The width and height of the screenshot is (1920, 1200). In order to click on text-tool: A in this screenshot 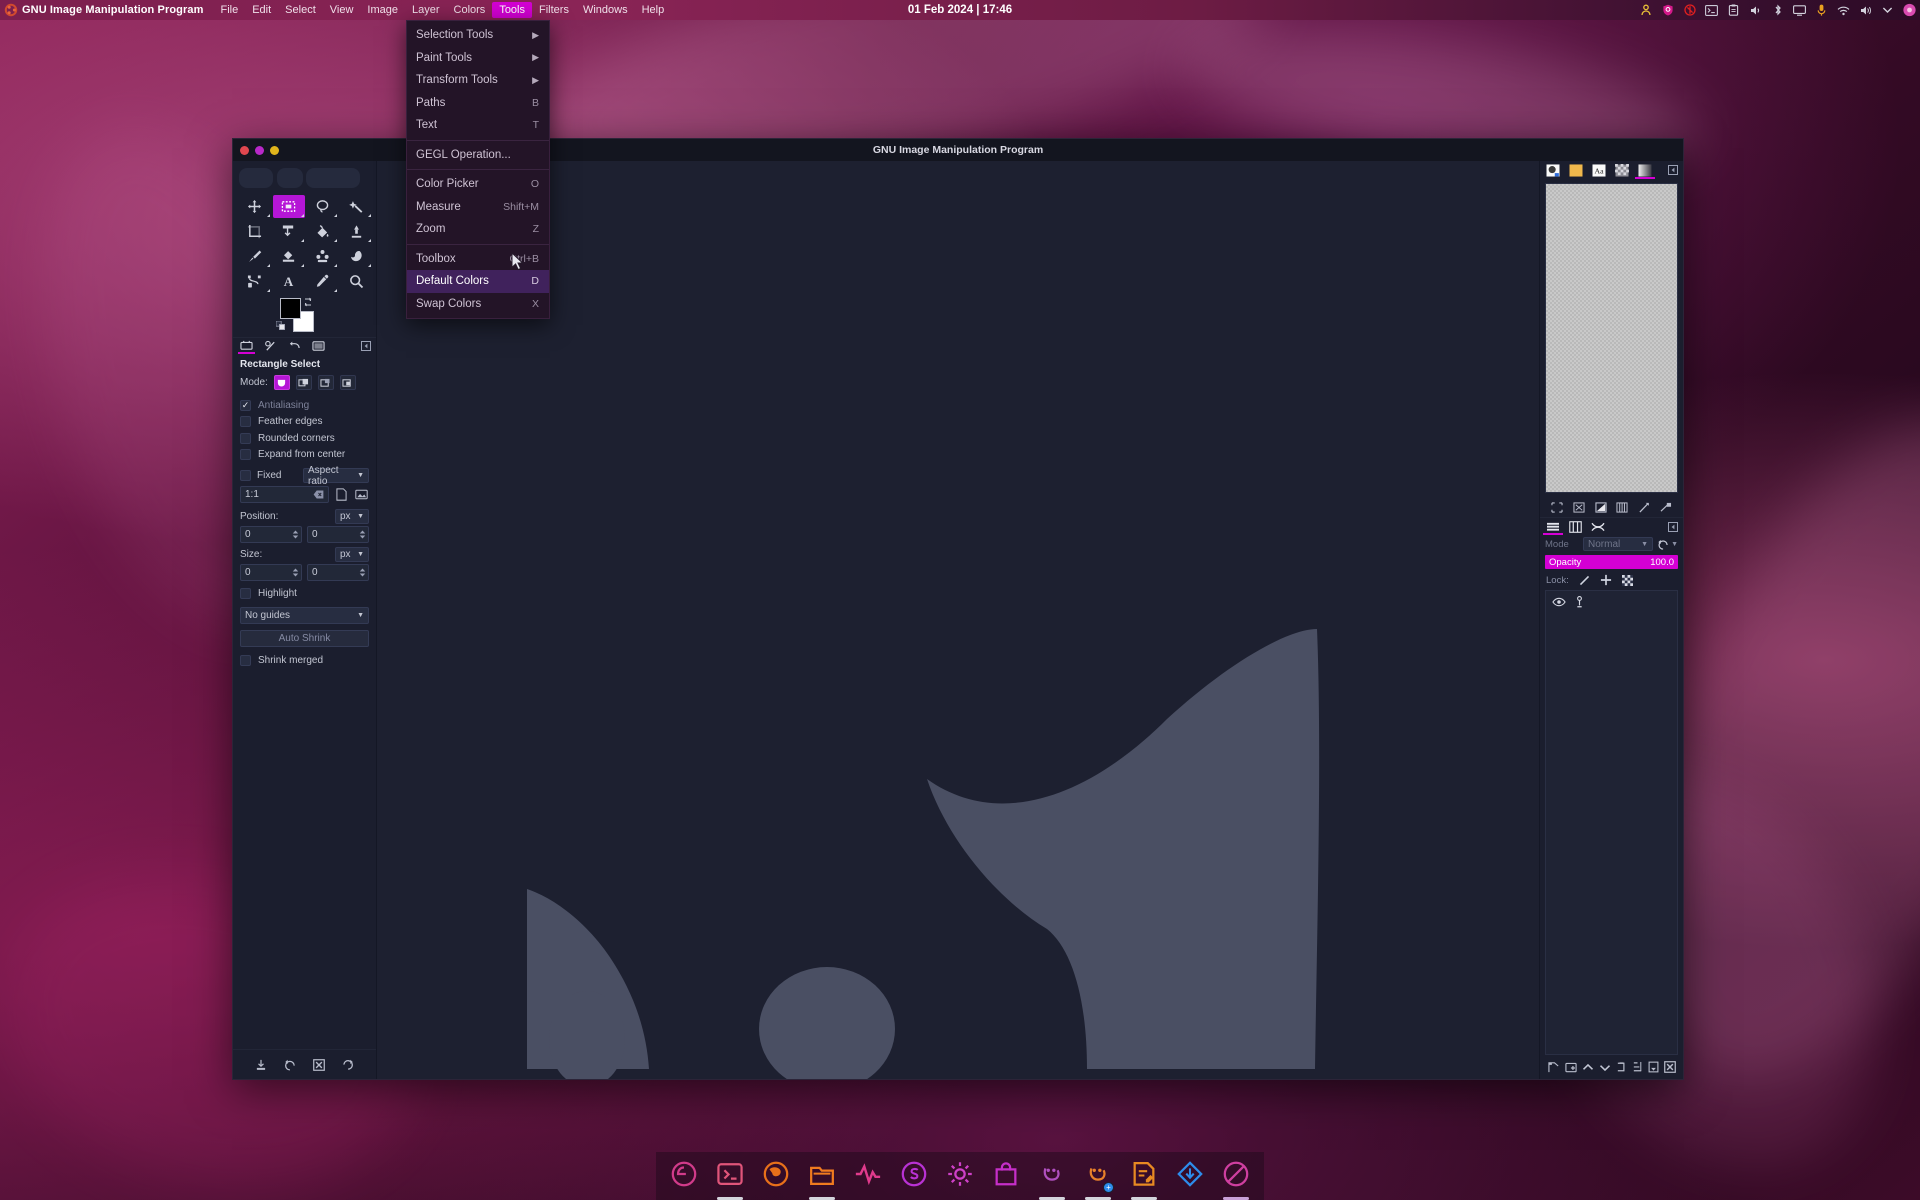, I will do `click(289, 281)`.